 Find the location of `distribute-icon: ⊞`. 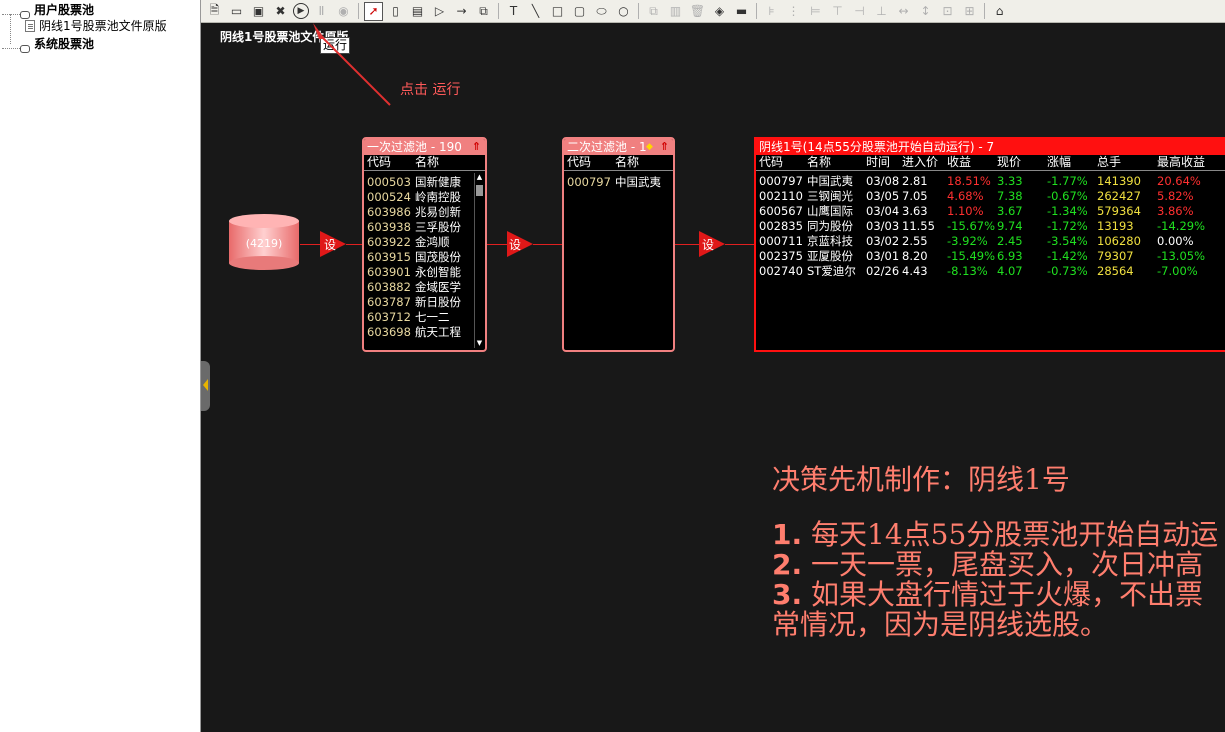

distribute-icon: ⊞ is located at coordinates (969, 11).